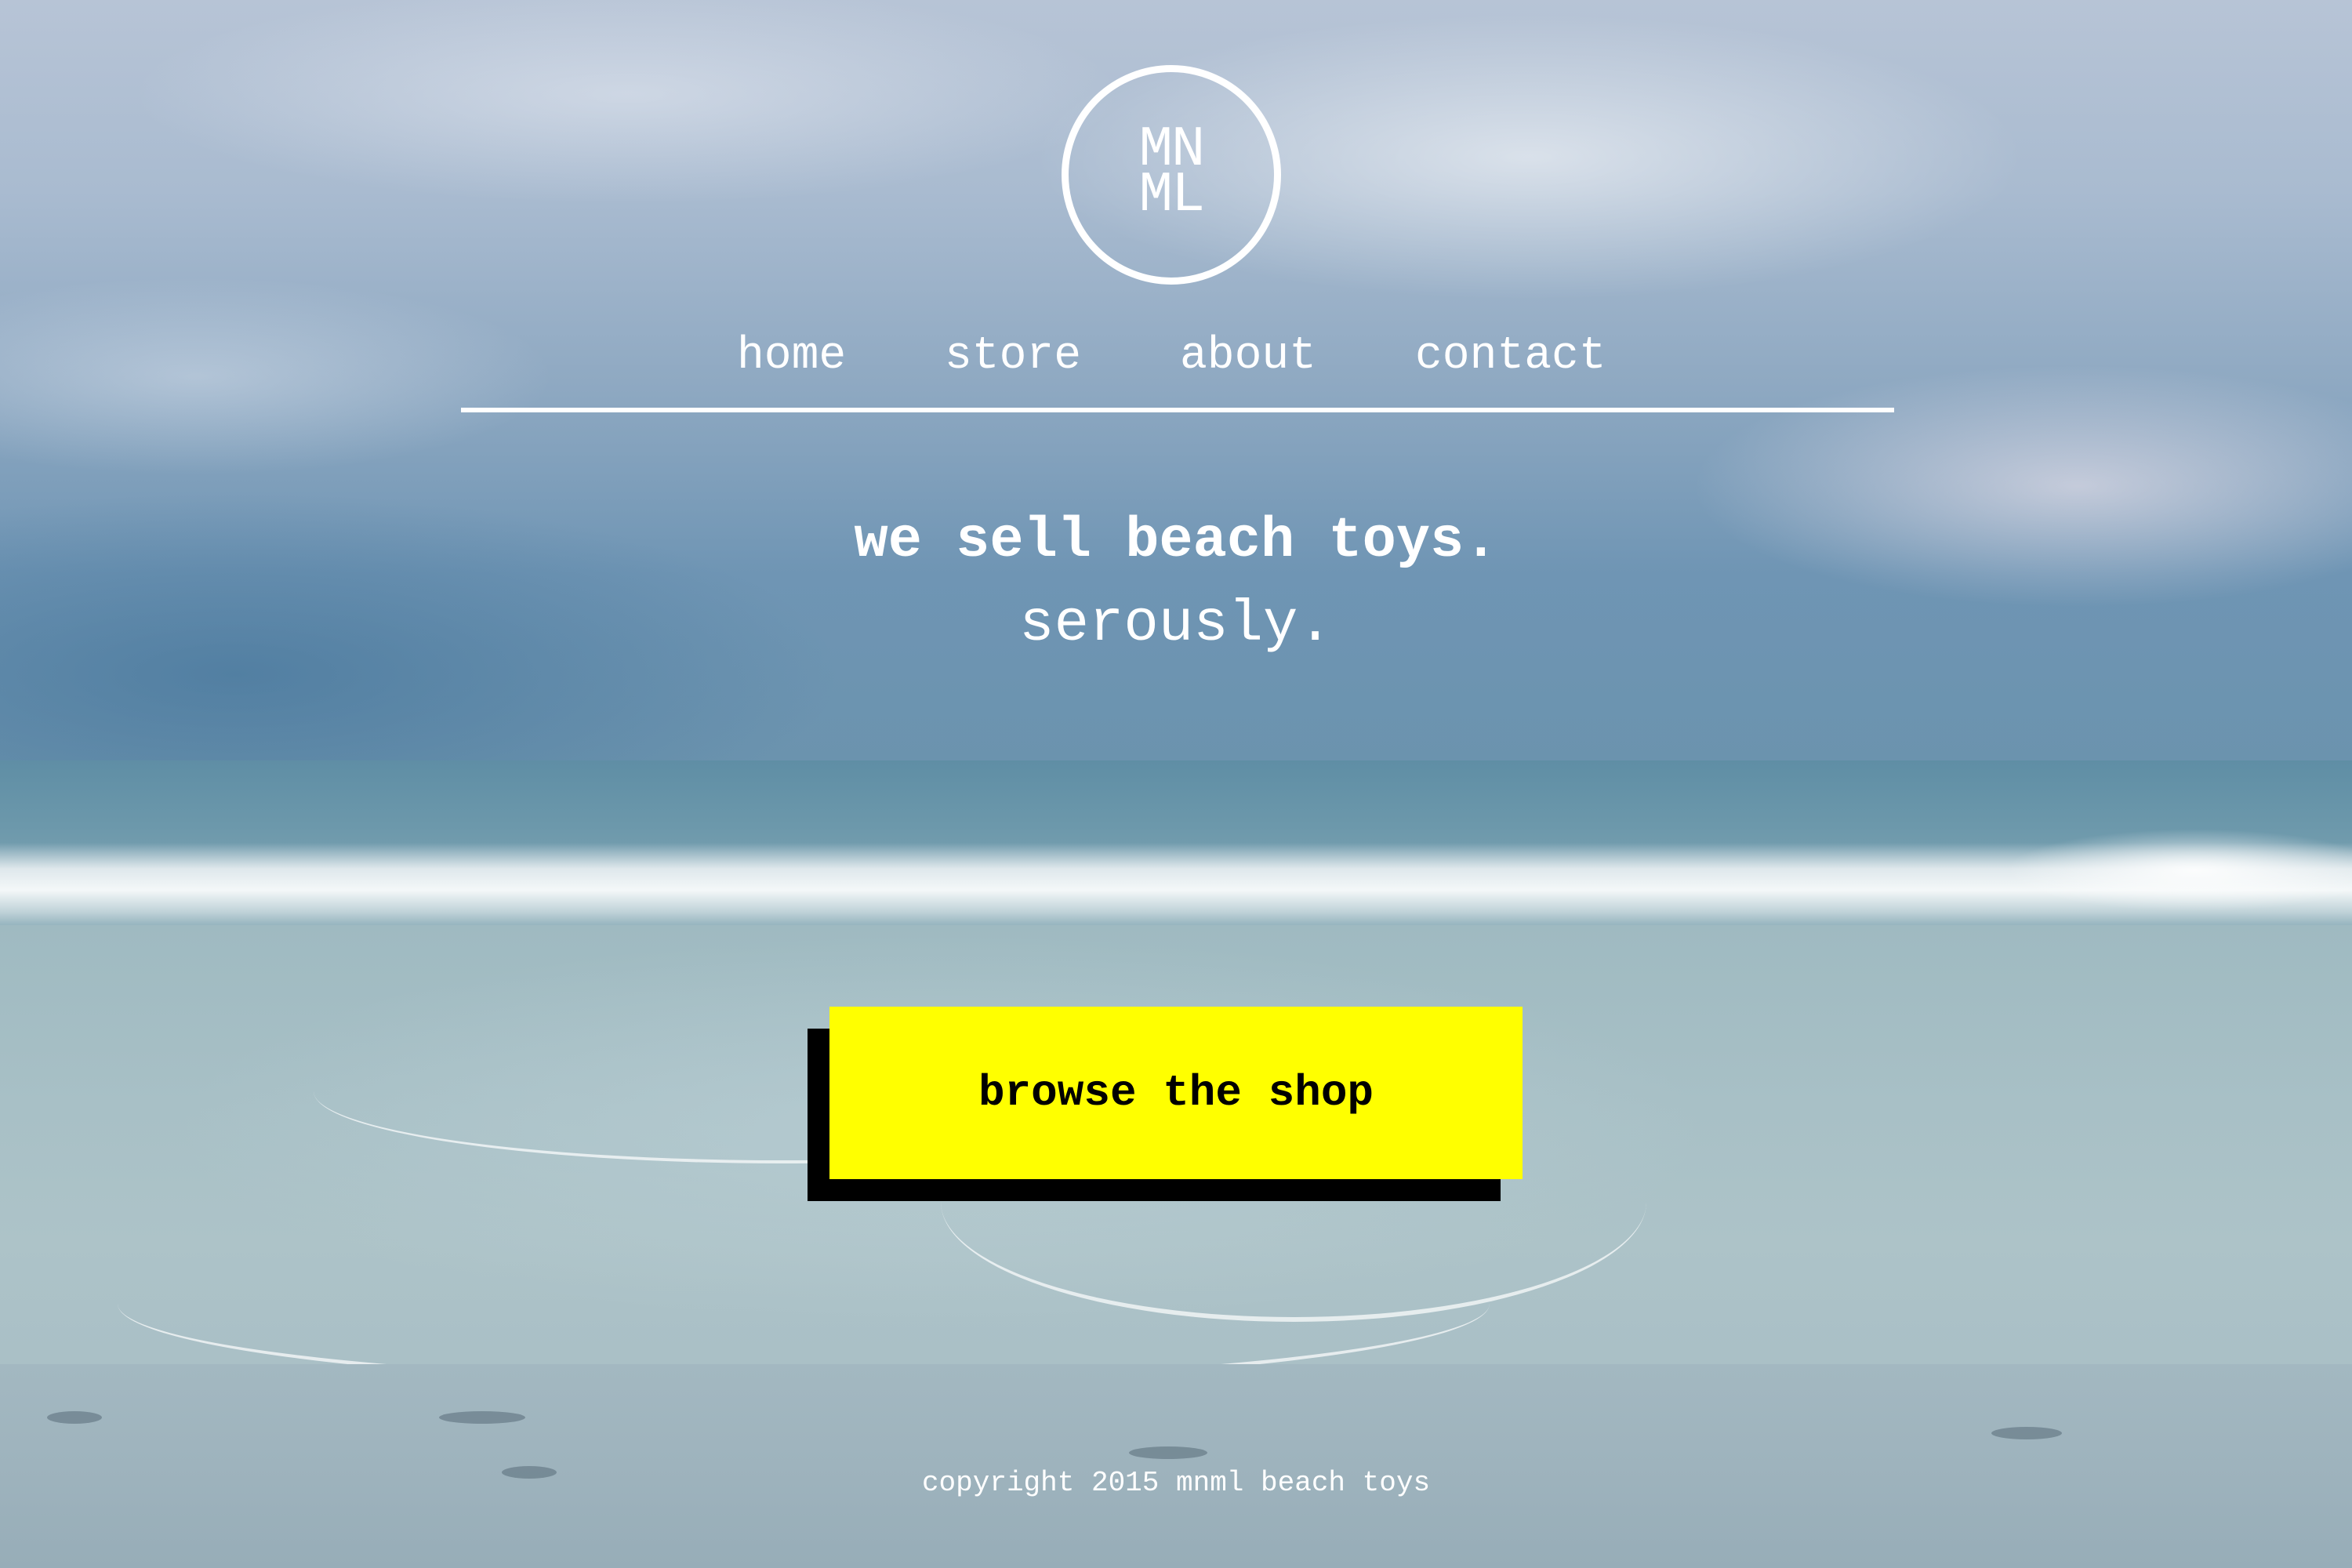  I want to click on nav-item-store: store, so click(1013, 356).